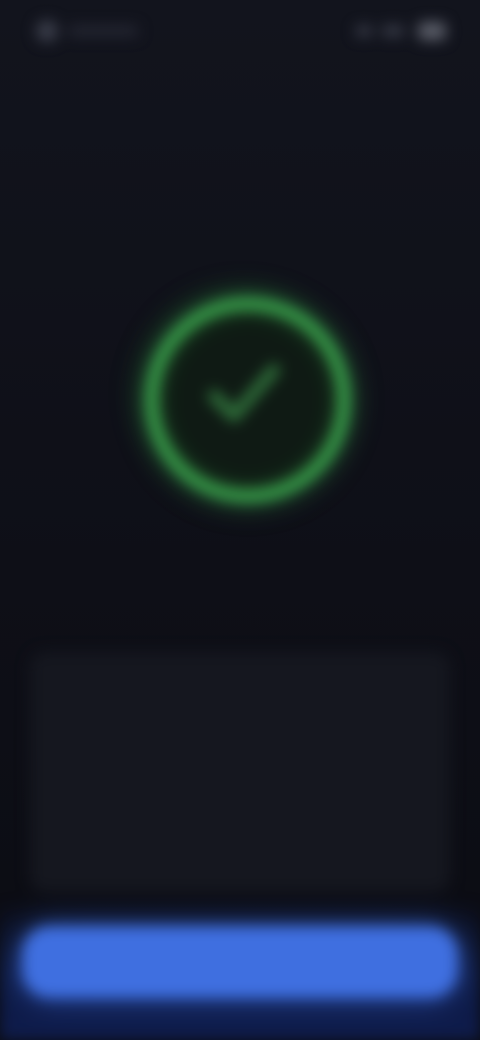  What do you see at coordinates (393, 31) in the screenshot?
I see `wifi-icon` at bounding box center [393, 31].